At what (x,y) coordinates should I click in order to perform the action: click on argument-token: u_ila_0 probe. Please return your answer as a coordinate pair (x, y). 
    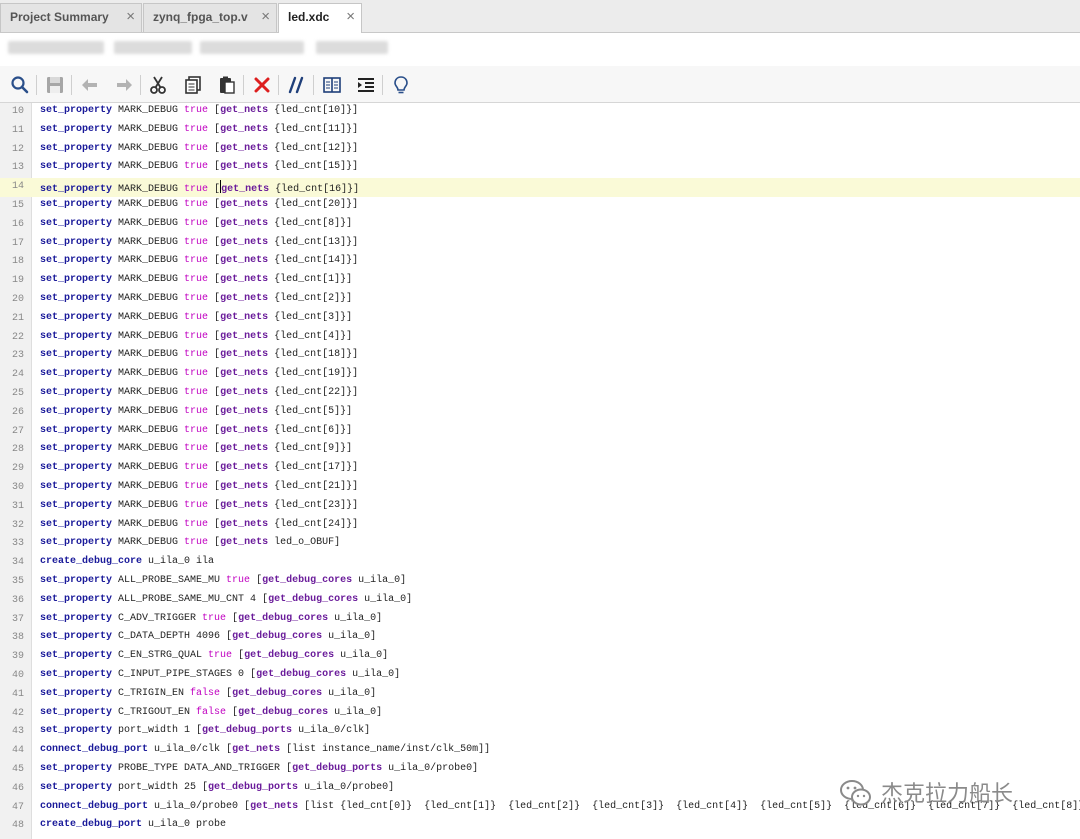
    Looking at the image, I should click on (184, 825).